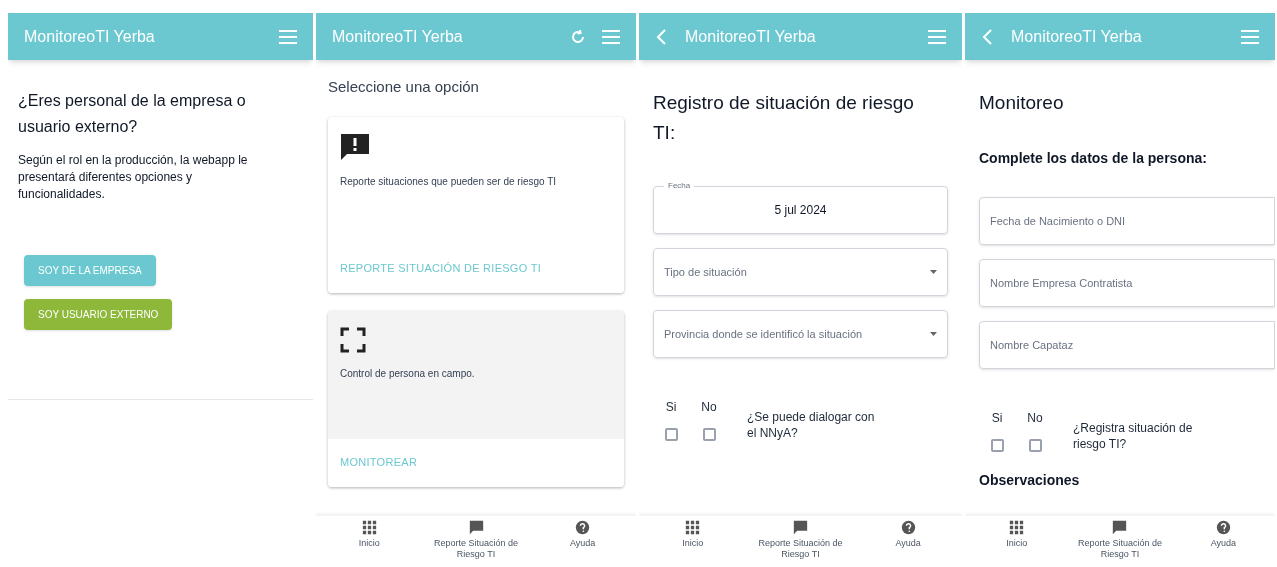 This screenshot has height=567, width=1277. I want to click on form-subtitle: Complete los datos de la persona:, so click(1093, 158).